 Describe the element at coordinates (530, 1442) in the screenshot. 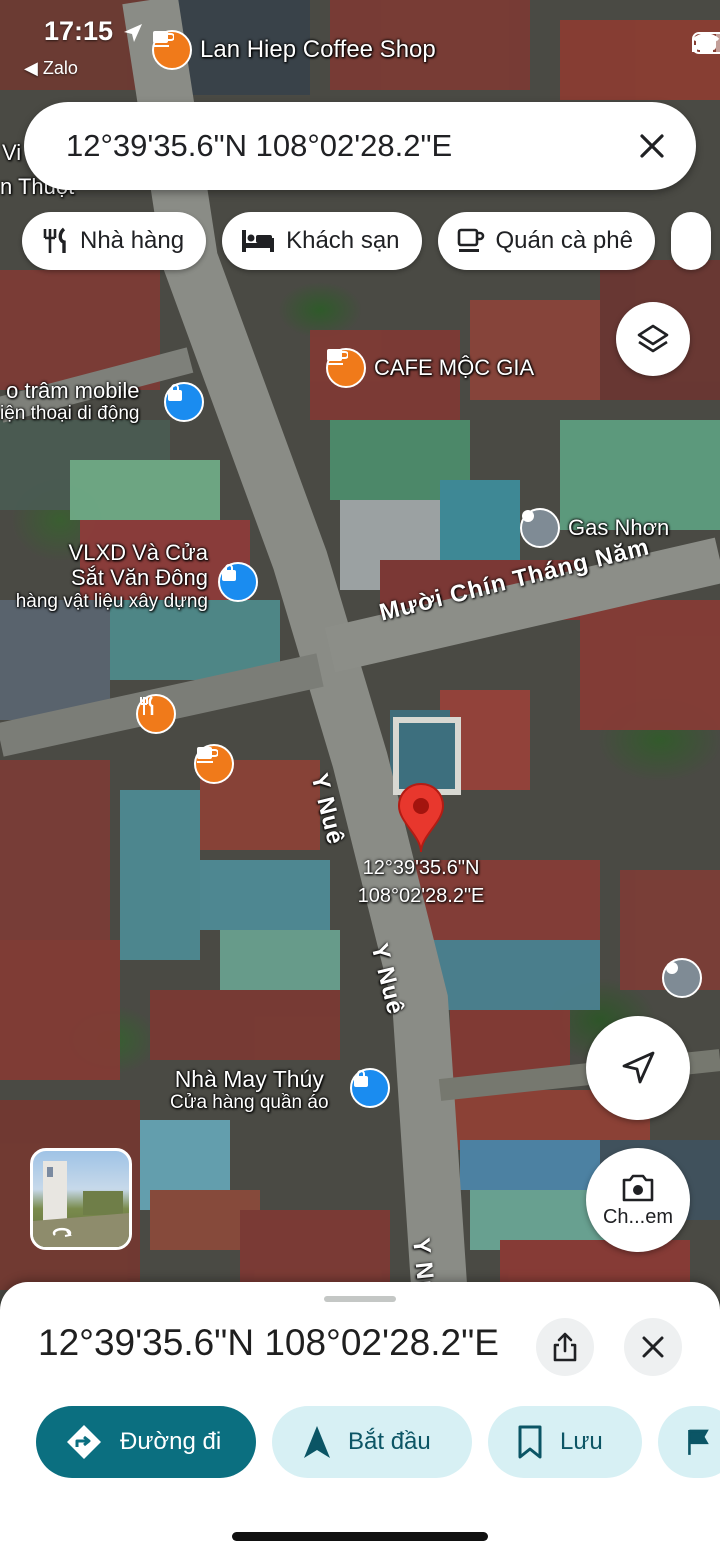

I see `bookmark-icon` at that location.